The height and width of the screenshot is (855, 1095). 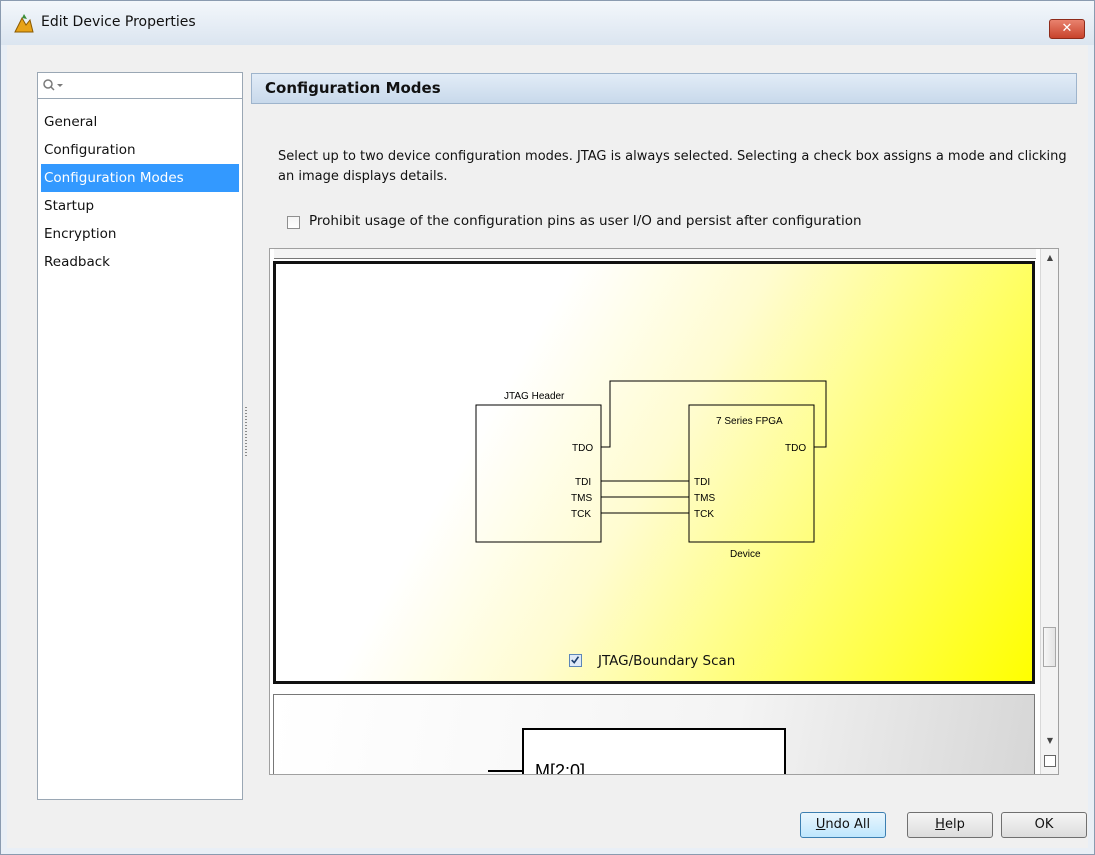 What do you see at coordinates (581, 498) in the screenshot?
I see `header-pin-tms: TMS` at bounding box center [581, 498].